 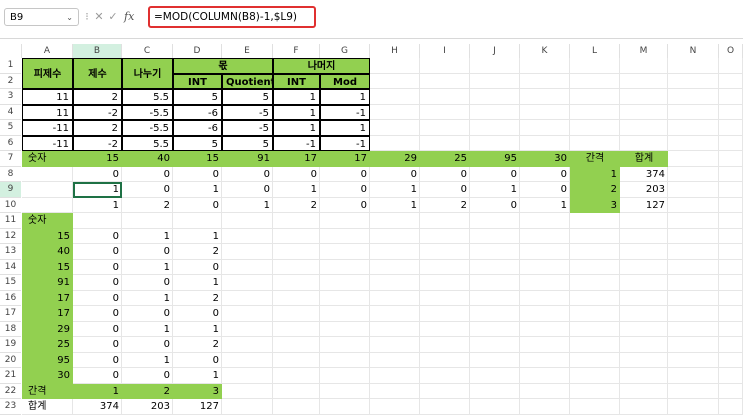 What do you see at coordinates (10, 112) in the screenshot?
I see `row-header-4: 4` at bounding box center [10, 112].